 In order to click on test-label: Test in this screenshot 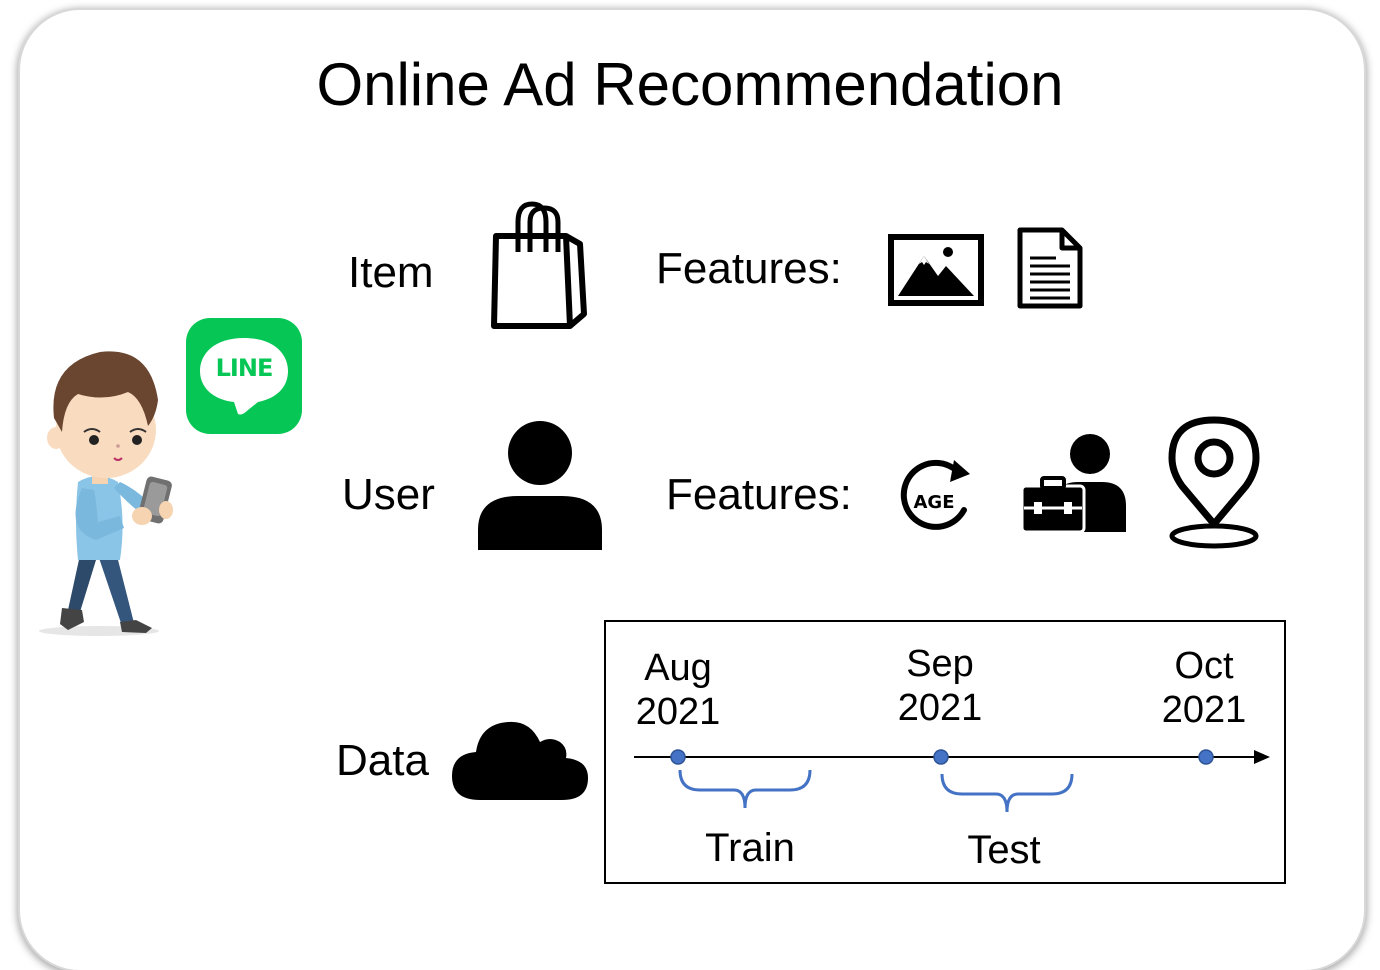, I will do `click(1004, 850)`.